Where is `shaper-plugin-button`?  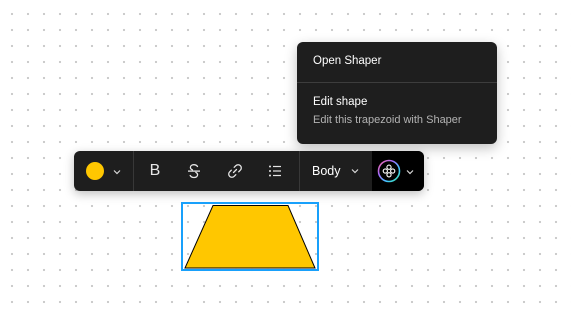
shaper-plugin-button is located at coordinates (398, 171).